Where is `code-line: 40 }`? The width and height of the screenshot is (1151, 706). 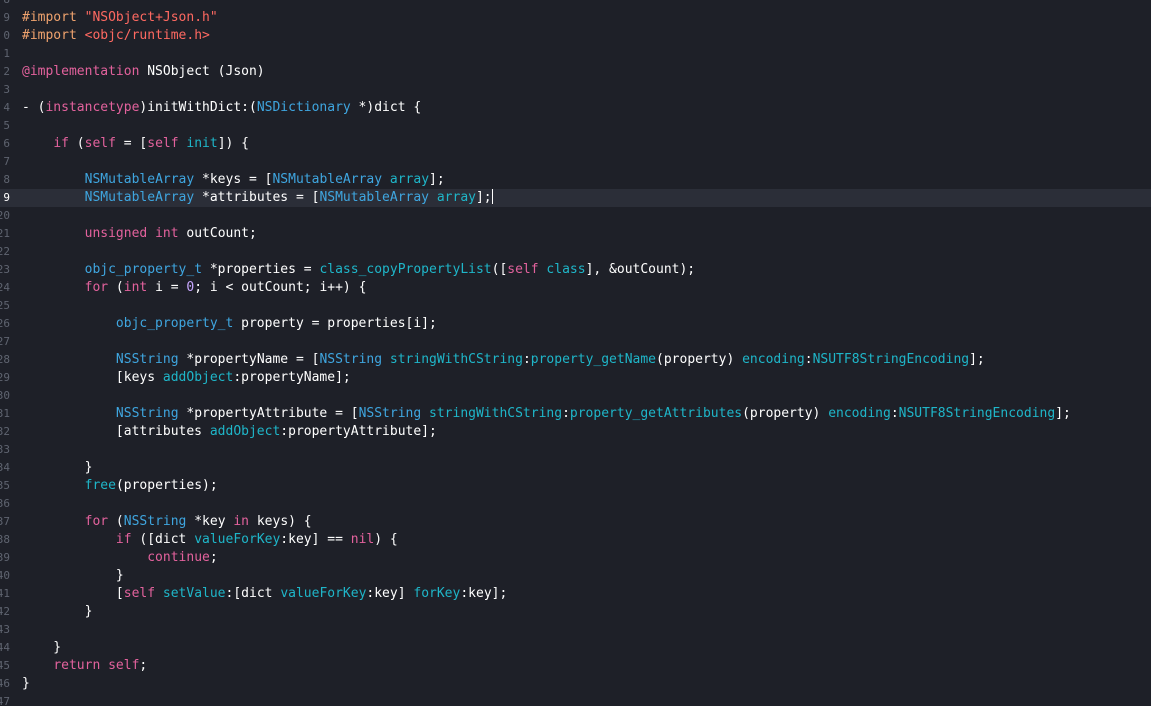
code-line: 40 } is located at coordinates (575, 576).